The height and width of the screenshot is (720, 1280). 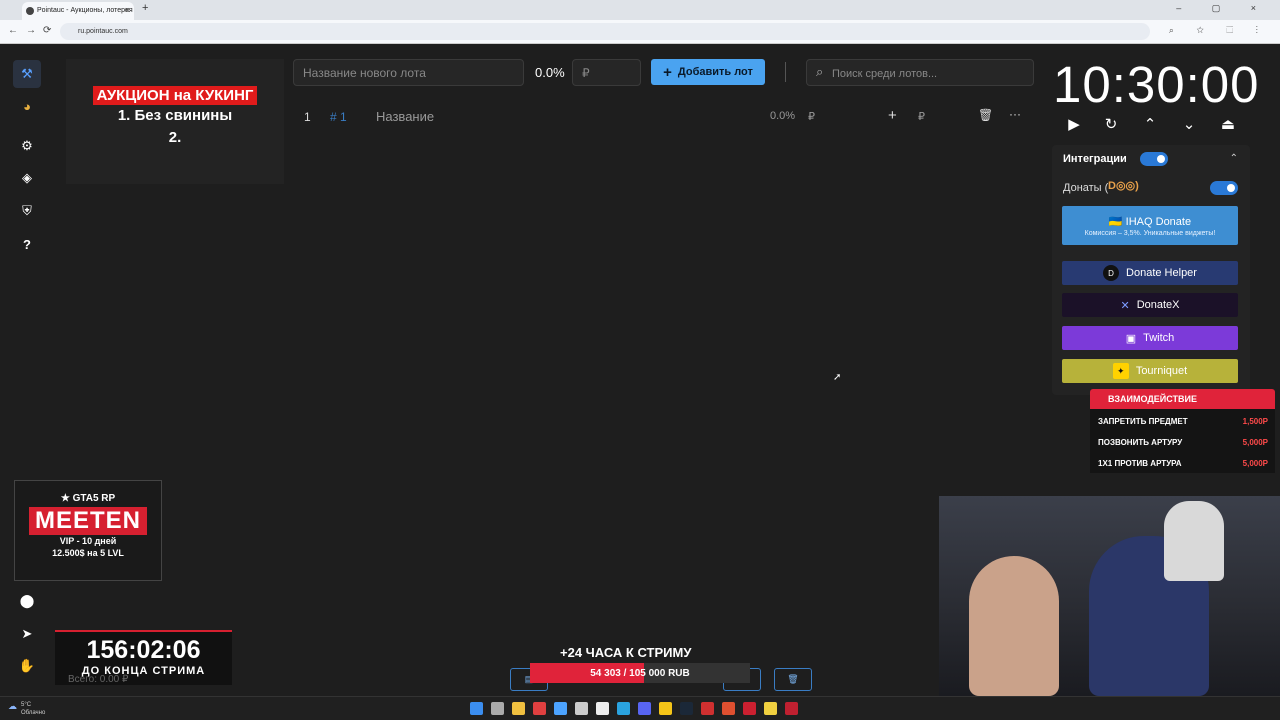 What do you see at coordinates (1111, 124) in the screenshot?
I see `reset-icon: ↻` at bounding box center [1111, 124].